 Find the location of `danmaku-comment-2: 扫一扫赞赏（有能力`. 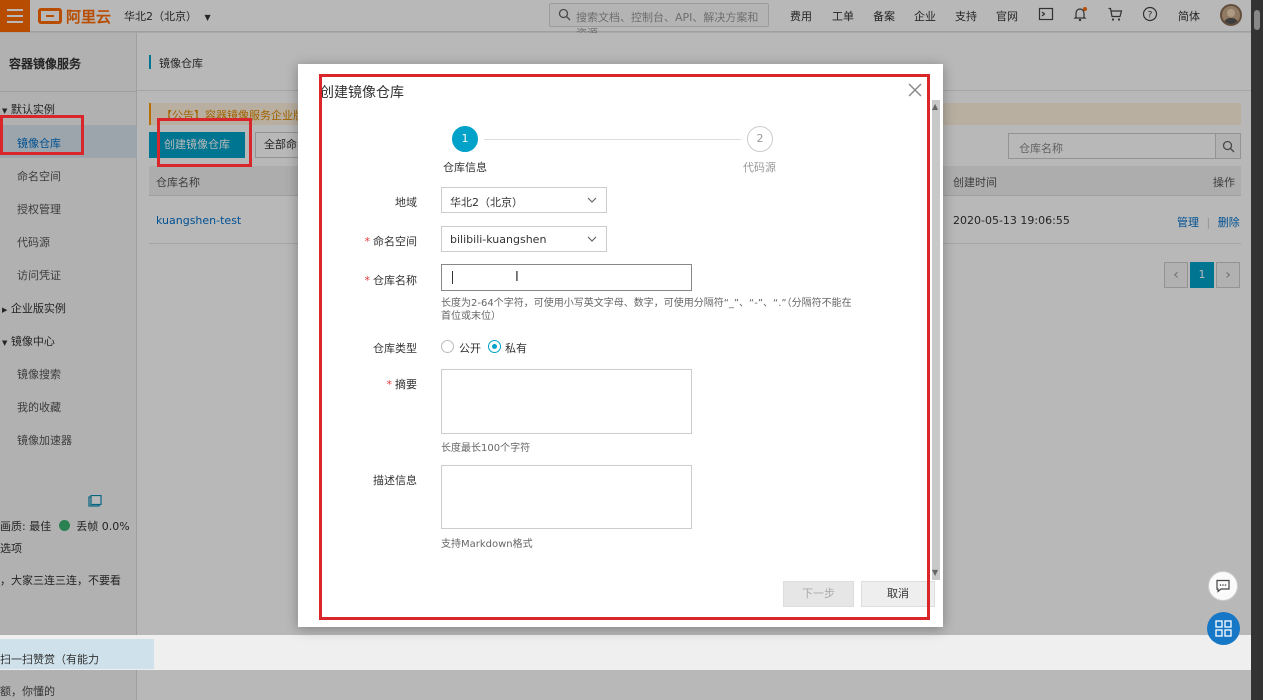

danmaku-comment-2: 扫一扫赞赏（有能力 is located at coordinates (49, 659).